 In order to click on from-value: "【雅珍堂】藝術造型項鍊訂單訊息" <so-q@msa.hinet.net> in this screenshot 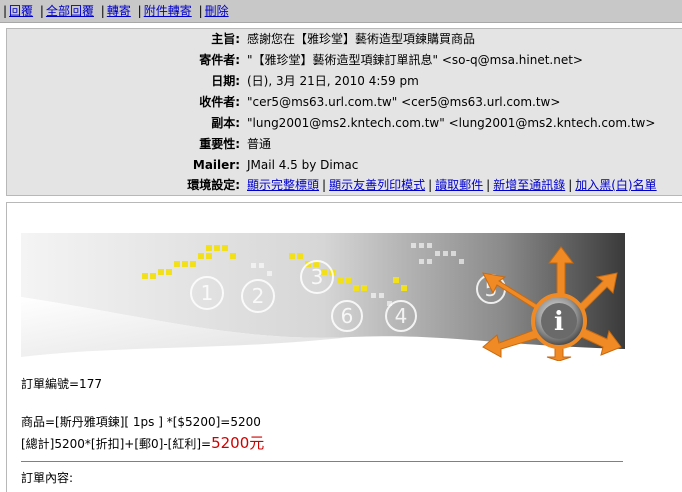, I will do `click(415, 60)`.